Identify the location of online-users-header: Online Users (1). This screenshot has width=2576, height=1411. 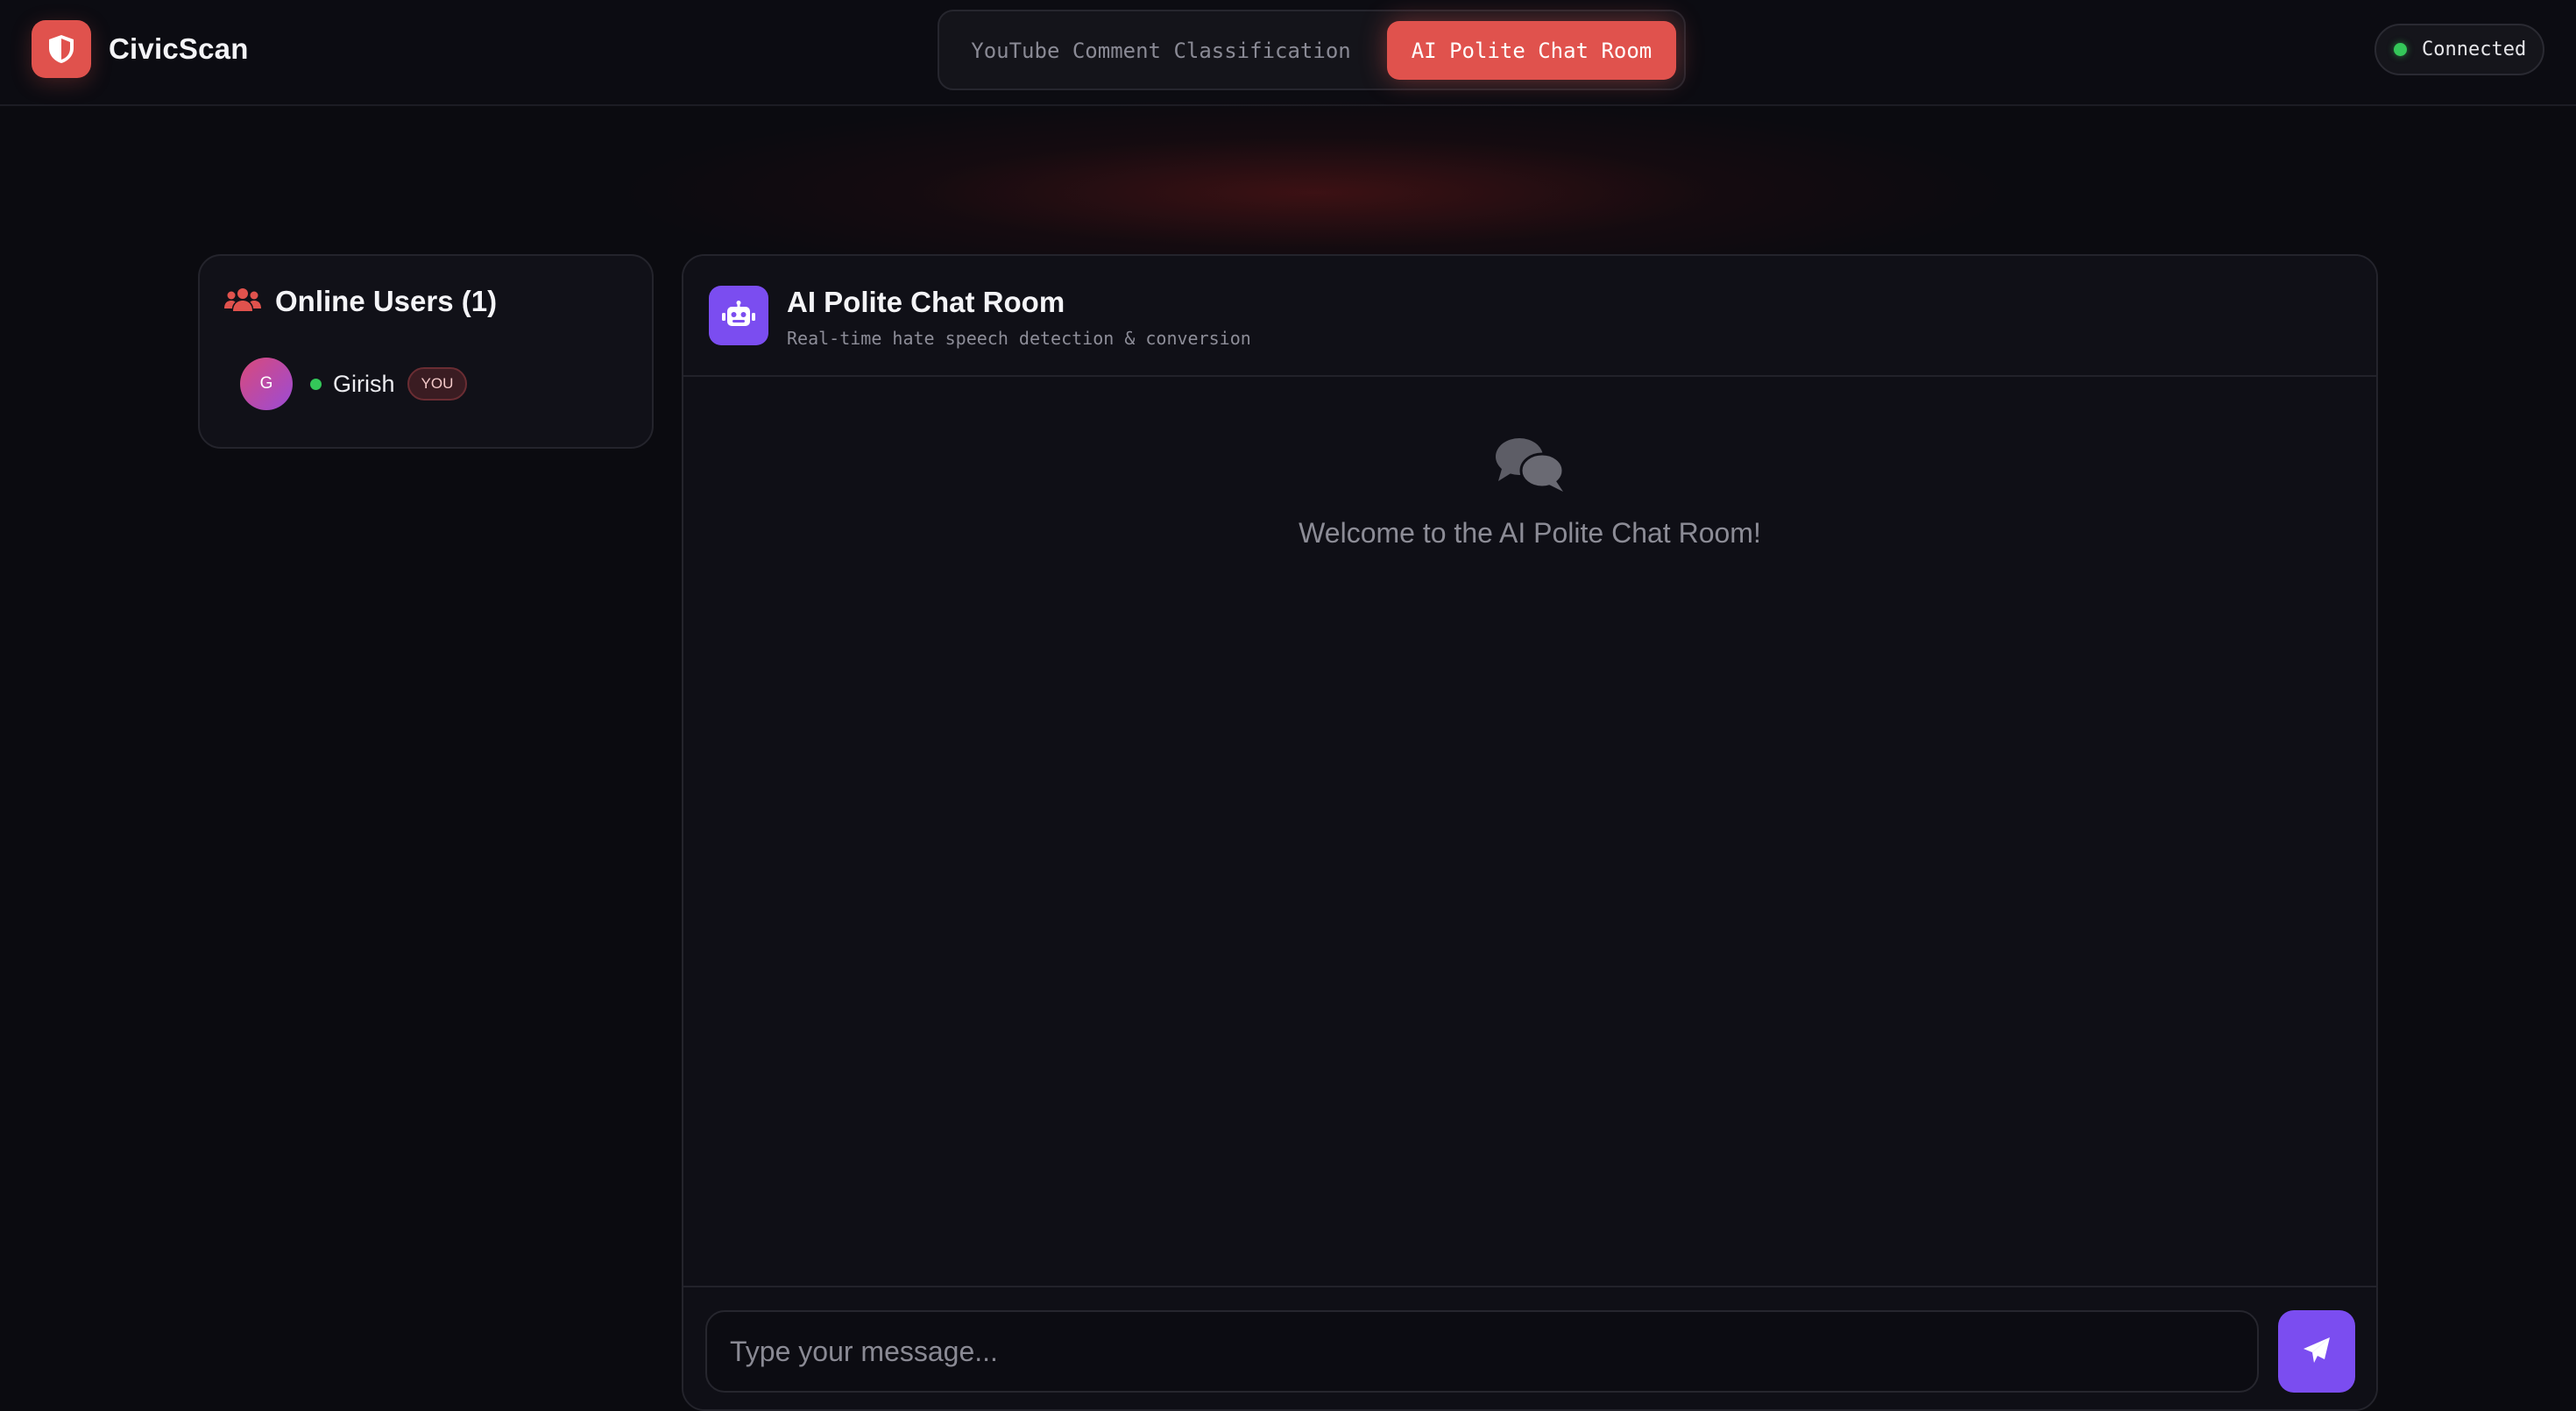
(360, 301).